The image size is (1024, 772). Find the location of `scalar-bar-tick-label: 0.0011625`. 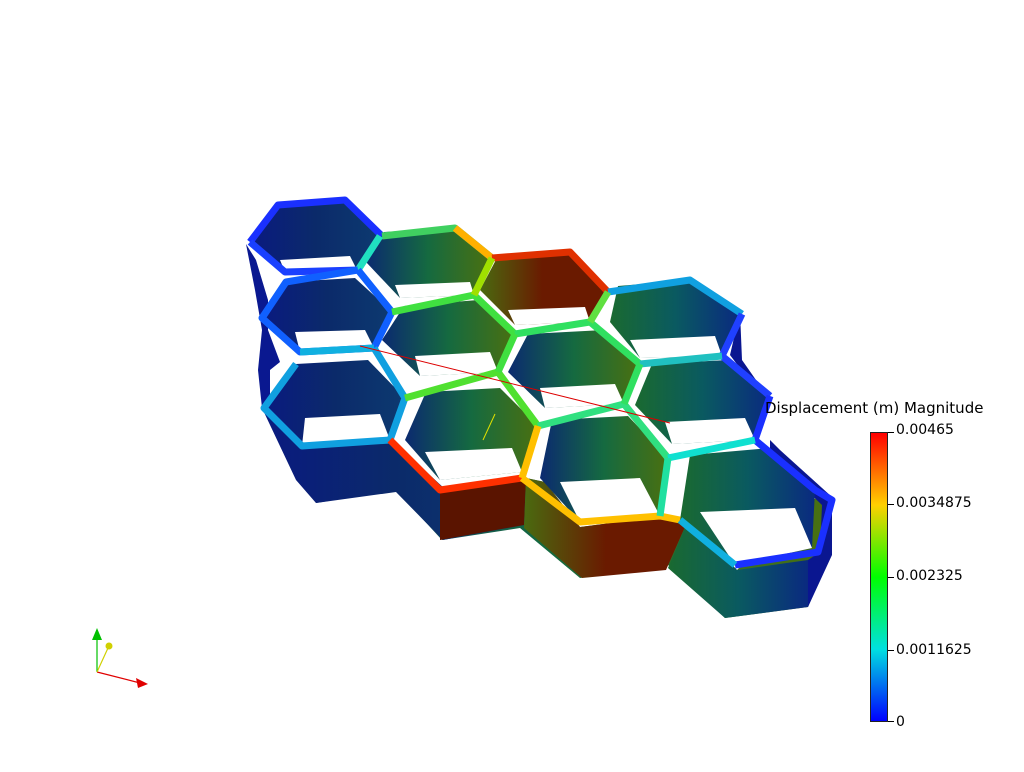

scalar-bar-tick-label: 0.0011625 is located at coordinates (934, 650).